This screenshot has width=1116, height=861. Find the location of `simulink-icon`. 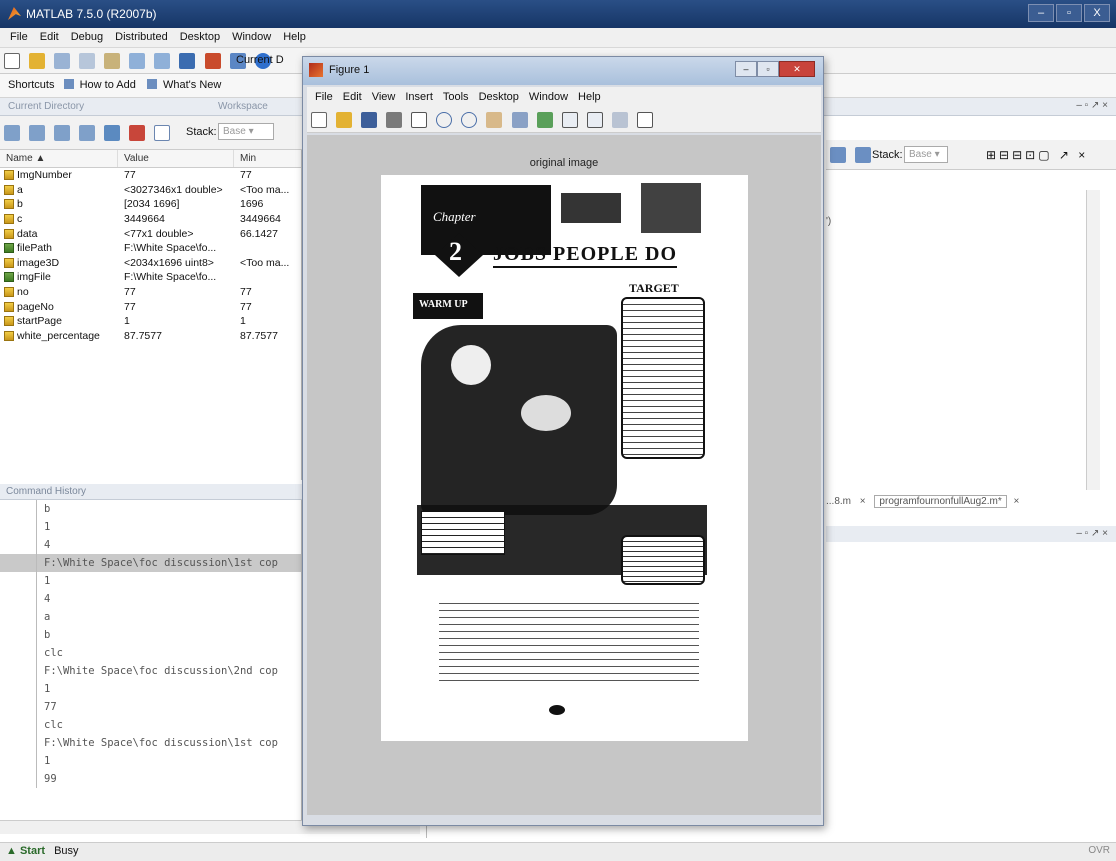

simulink-icon is located at coordinates (187, 61).